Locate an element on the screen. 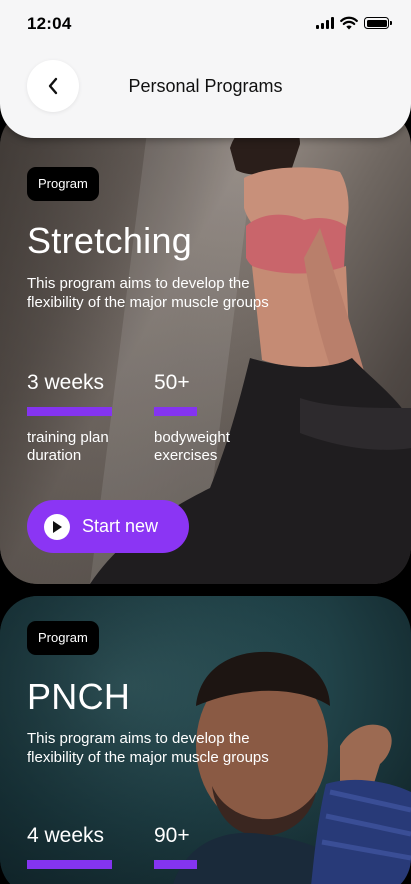  start-new-button: Start new is located at coordinates (108, 526).